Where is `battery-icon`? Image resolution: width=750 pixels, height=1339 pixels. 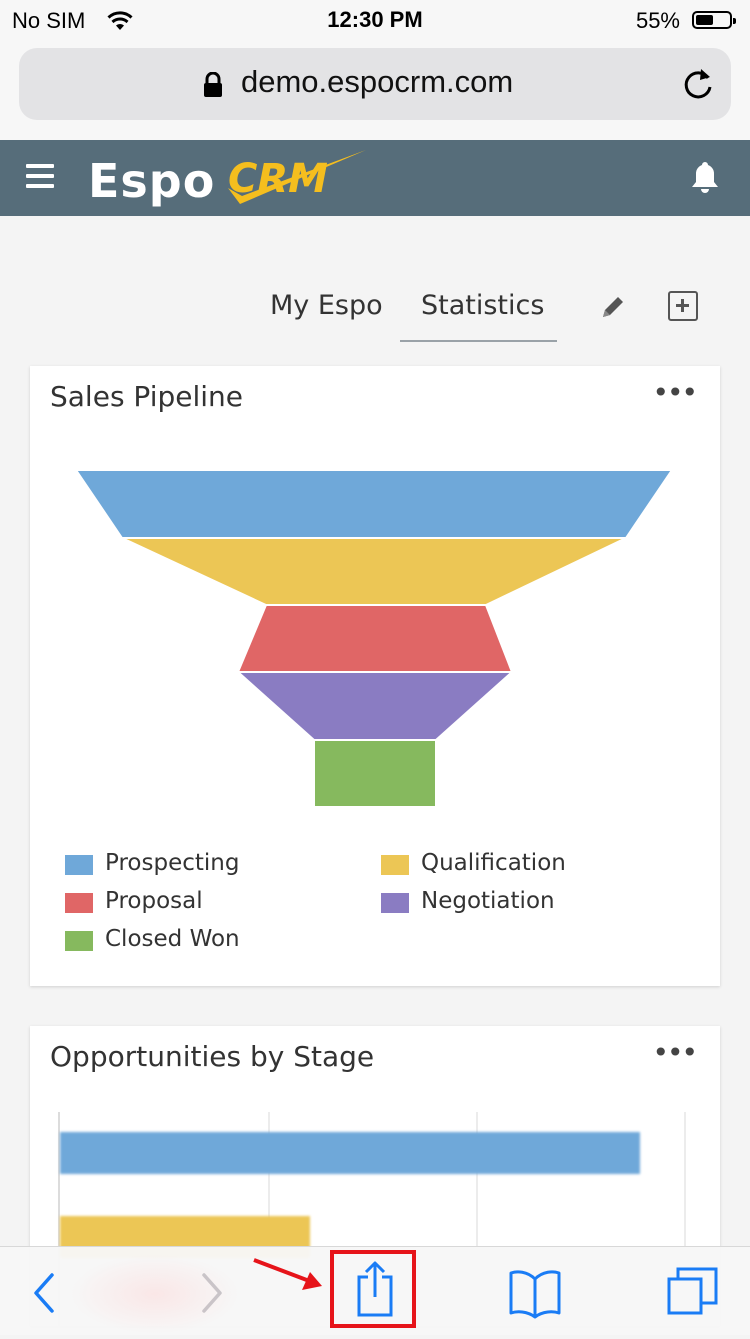
battery-icon is located at coordinates (714, 20).